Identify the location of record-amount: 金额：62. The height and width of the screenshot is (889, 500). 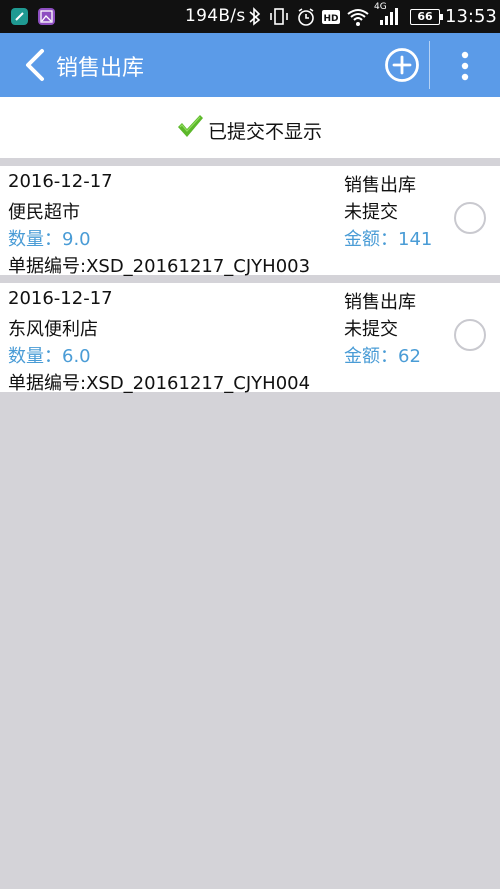
(382, 356).